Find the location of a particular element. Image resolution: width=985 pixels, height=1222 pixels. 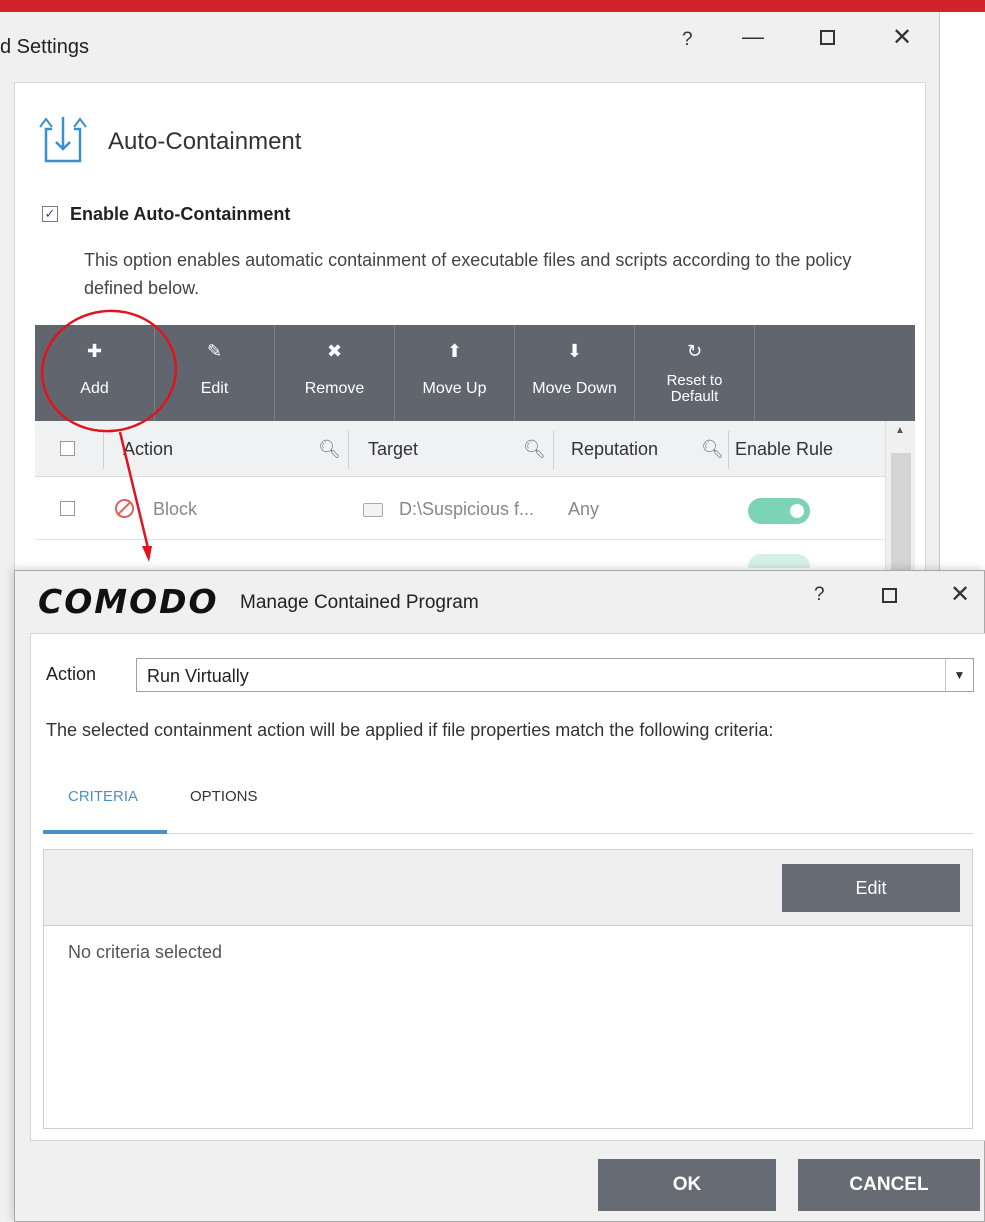

enable-auto-containment-label: Enable Auto-Containment is located at coordinates (180, 214).